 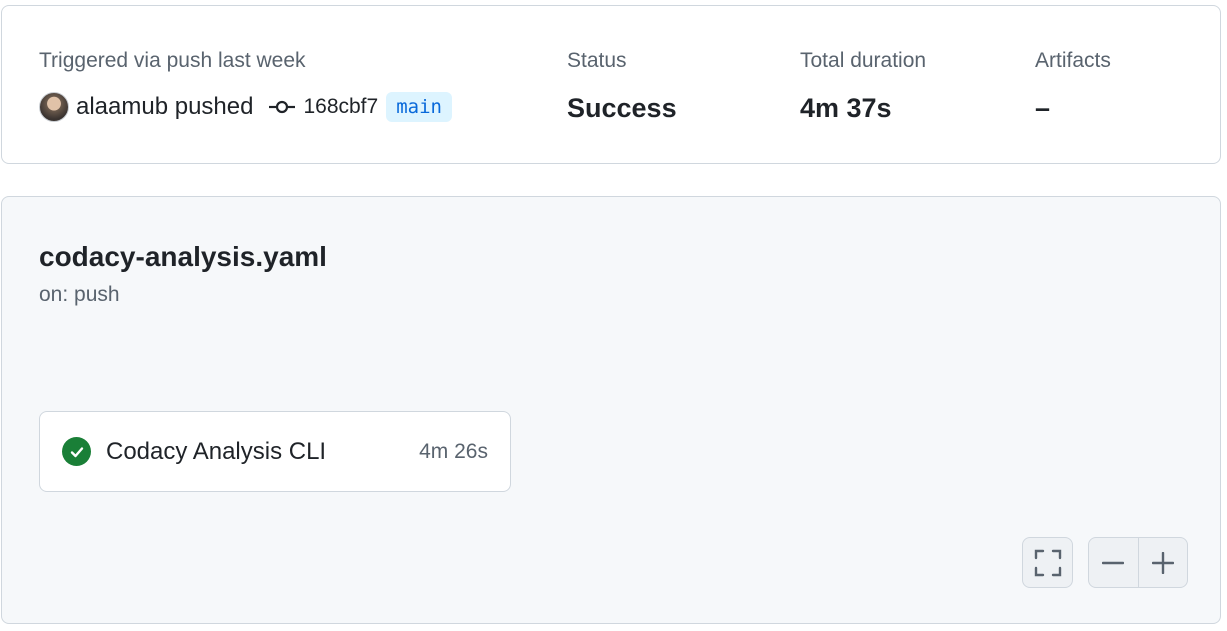 I want to click on commit-sha-link: 168cbf7, so click(x=340, y=107).